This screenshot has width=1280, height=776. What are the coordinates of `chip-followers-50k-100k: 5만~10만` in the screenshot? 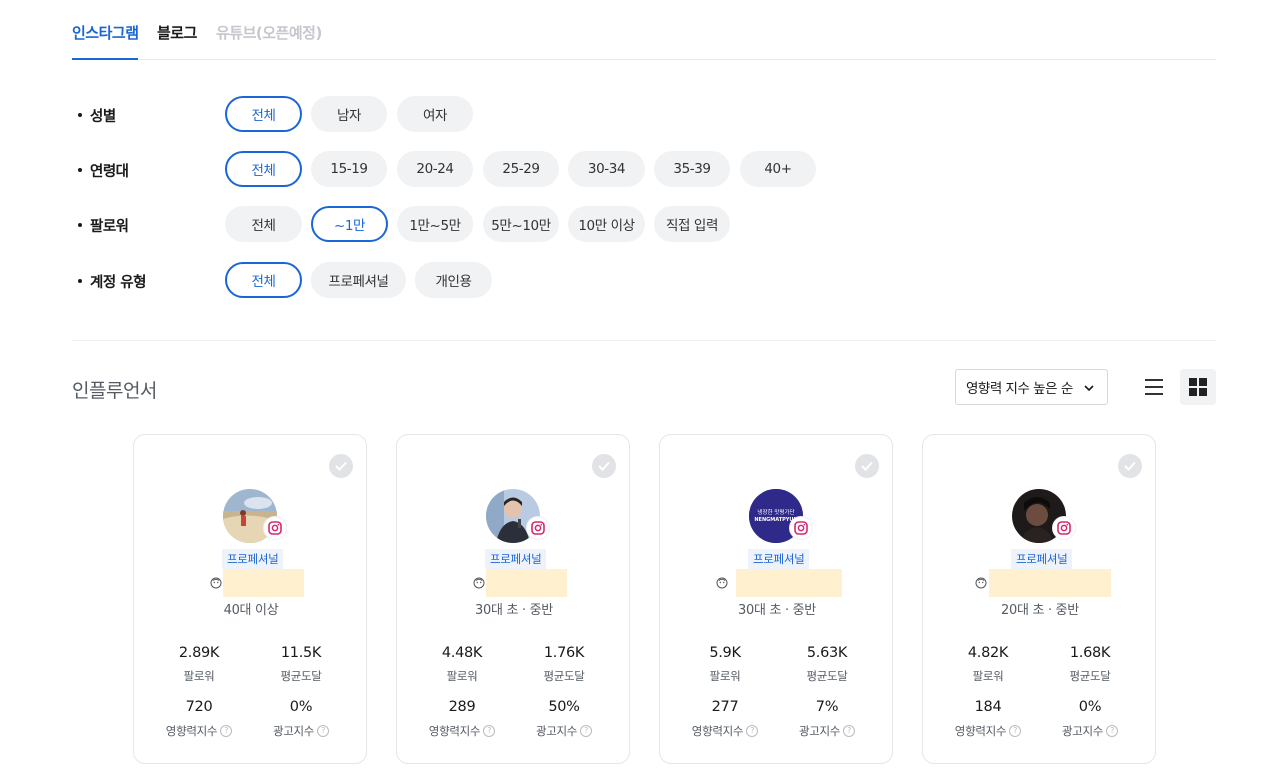 It's located at (521, 224).